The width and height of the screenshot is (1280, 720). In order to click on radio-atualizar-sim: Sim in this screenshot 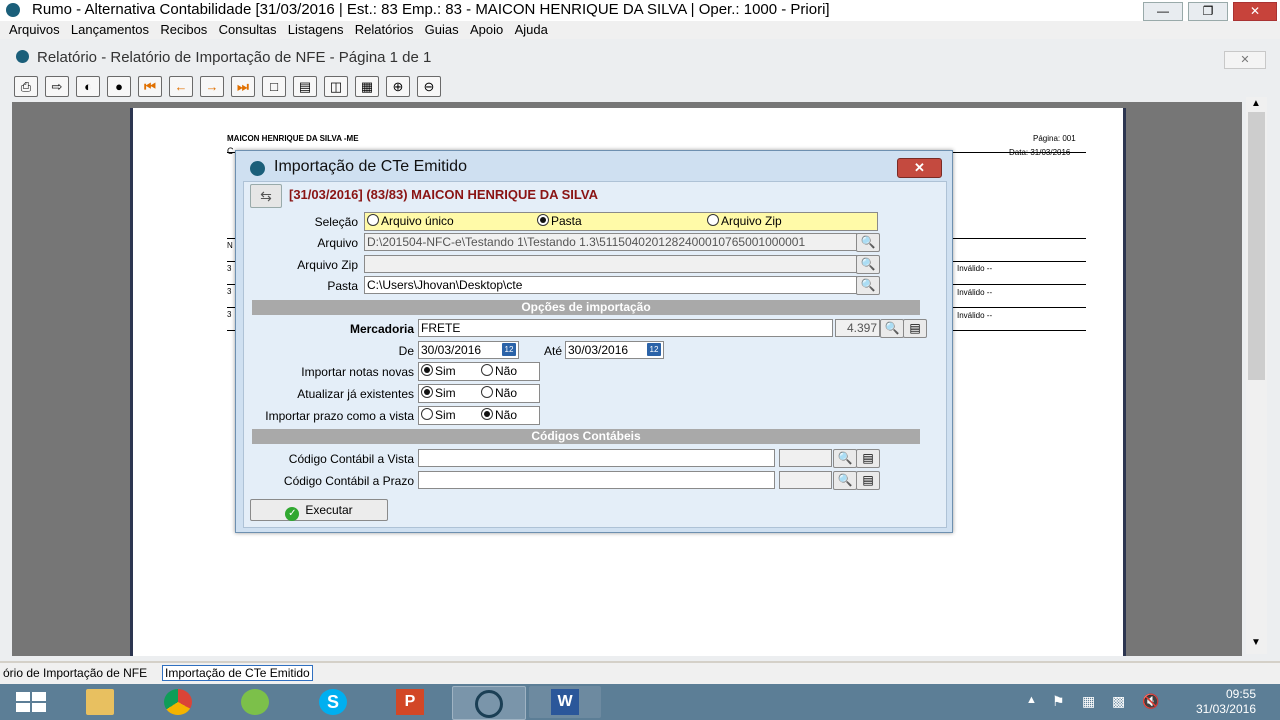, I will do `click(438, 393)`.